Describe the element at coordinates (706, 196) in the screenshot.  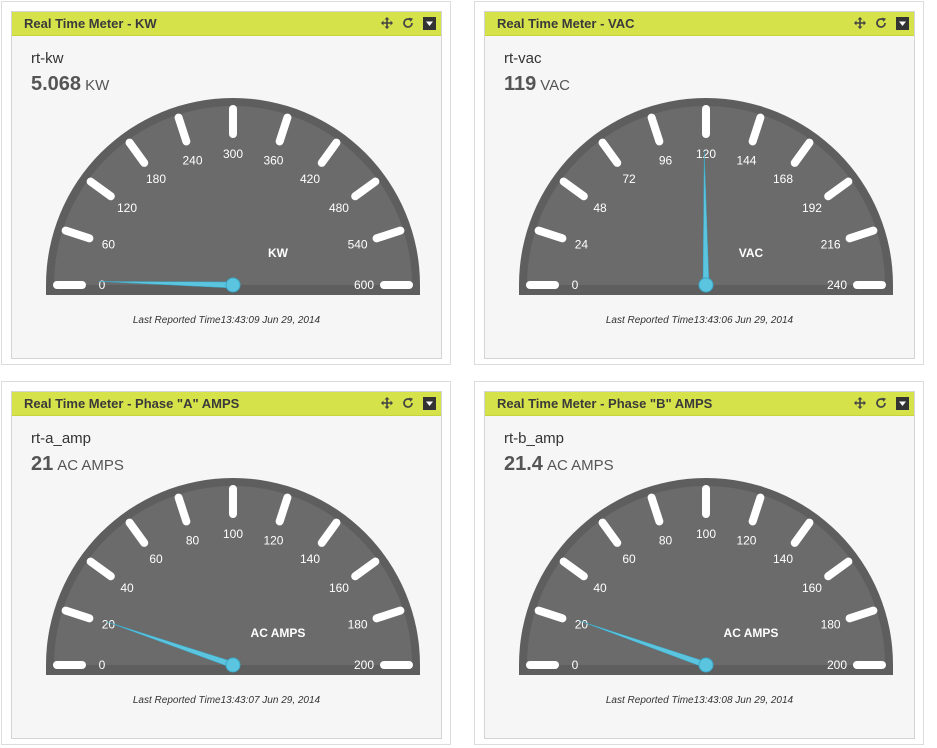
I see `gauge: 0 24 48 72 96 120 144 168 192 216 240 VAC` at that location.